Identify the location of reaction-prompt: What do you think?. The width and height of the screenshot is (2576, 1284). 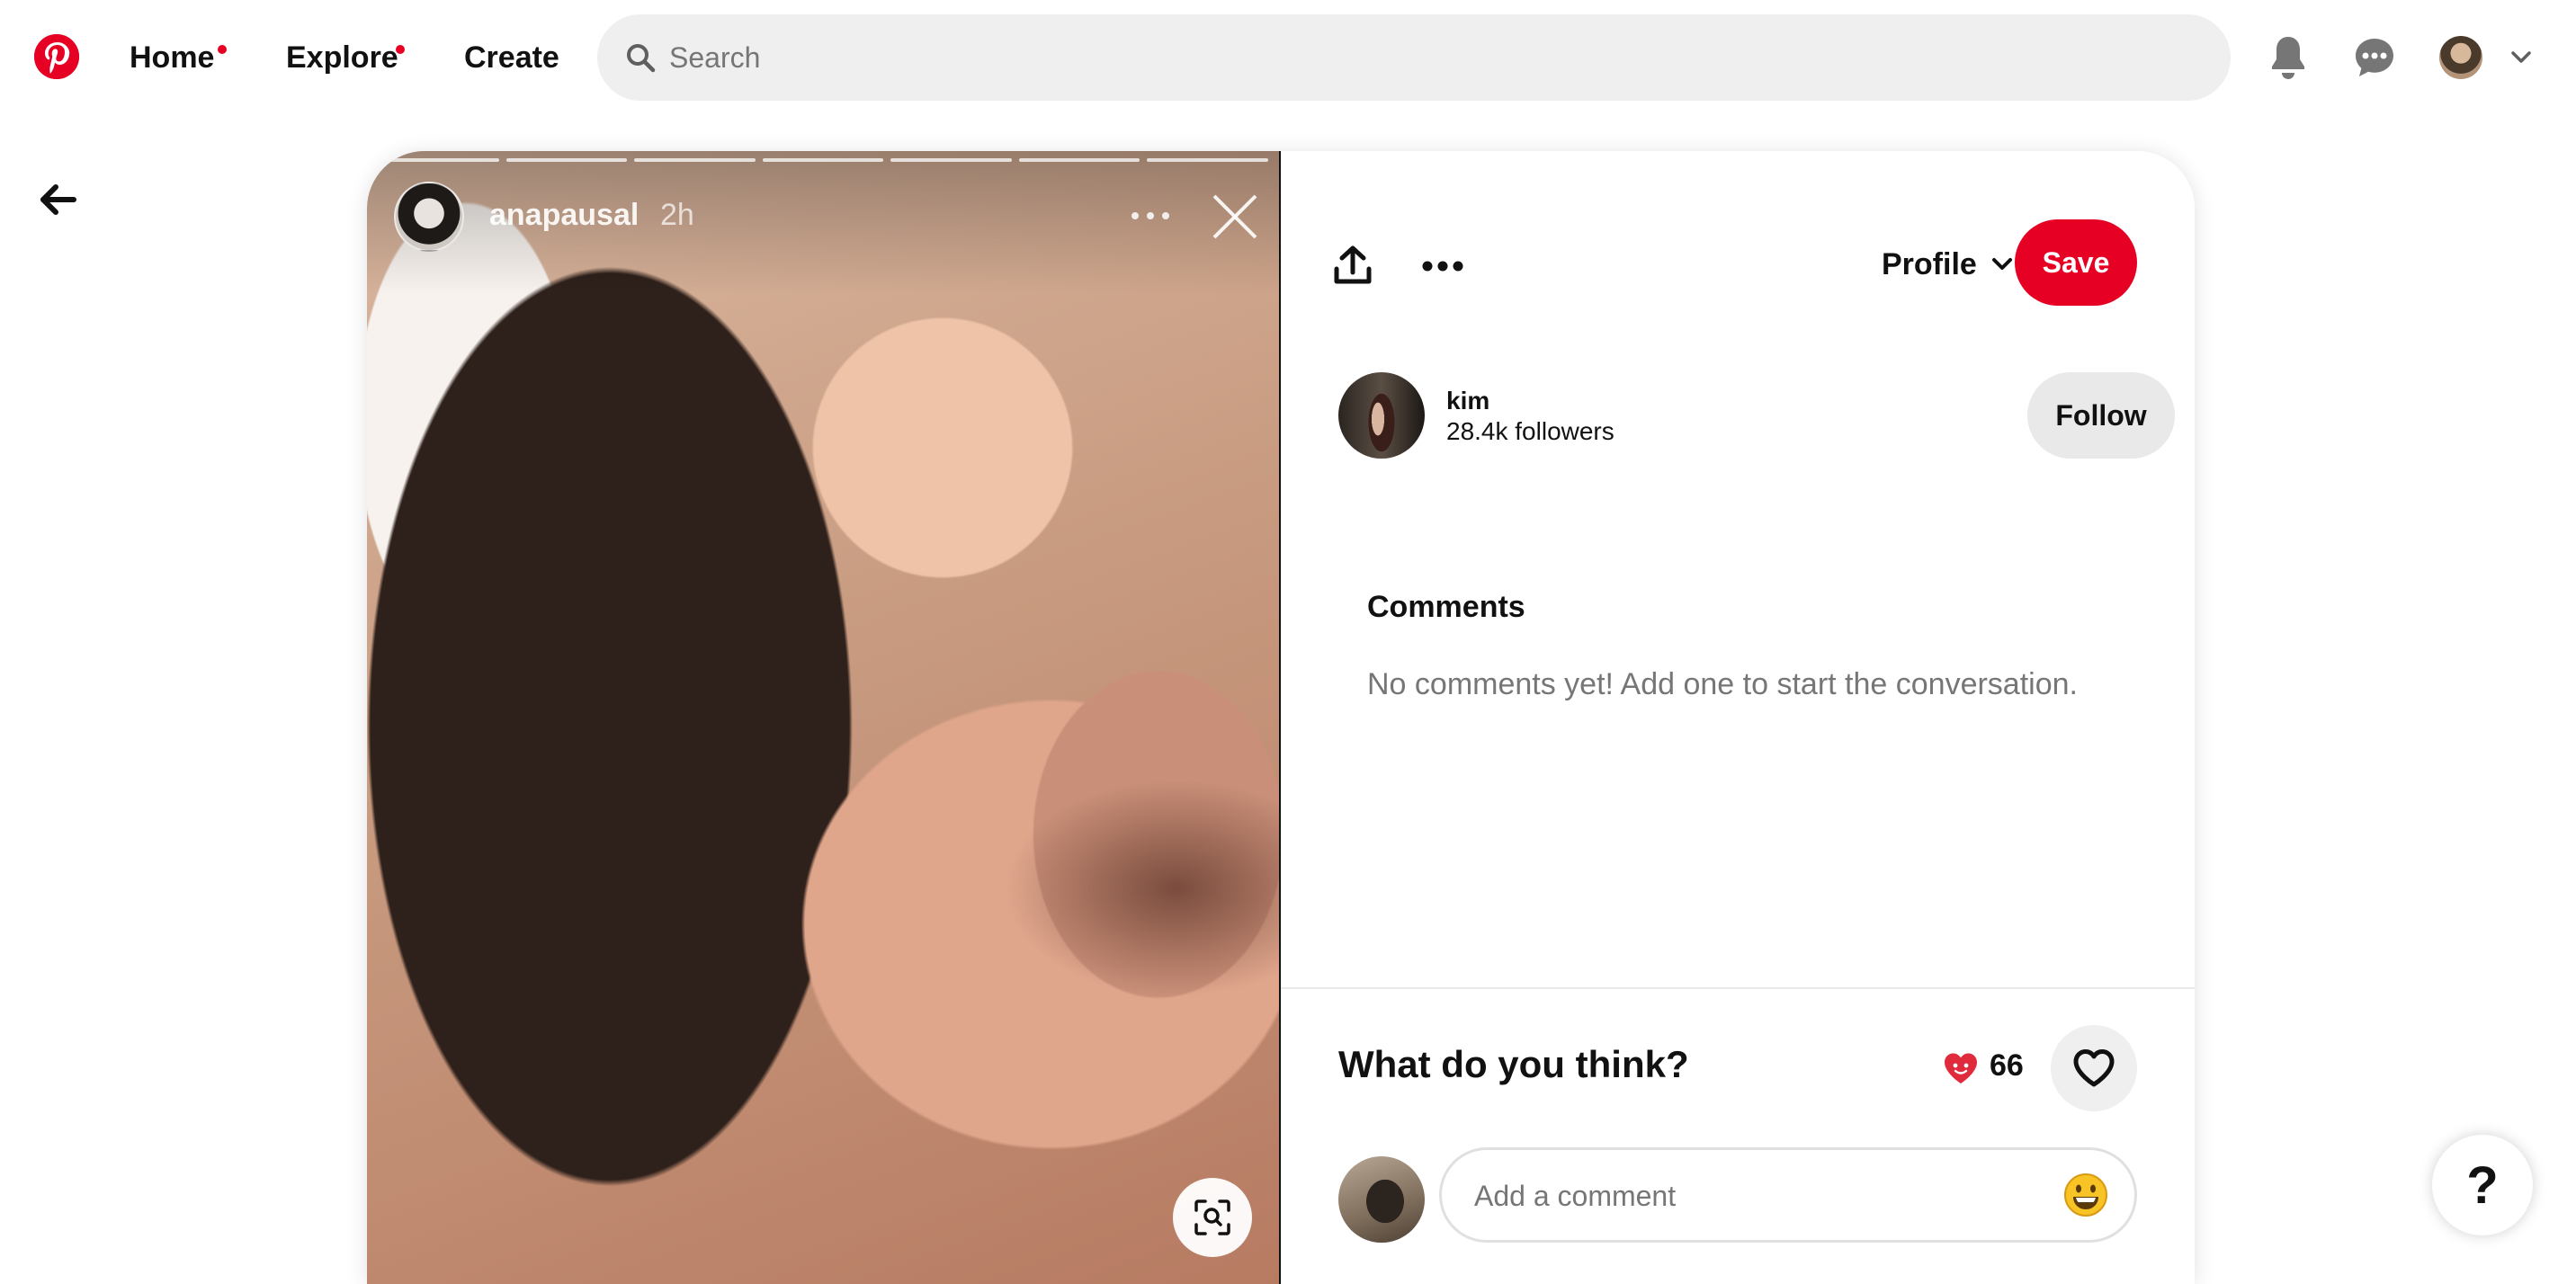
(1513, 1064).